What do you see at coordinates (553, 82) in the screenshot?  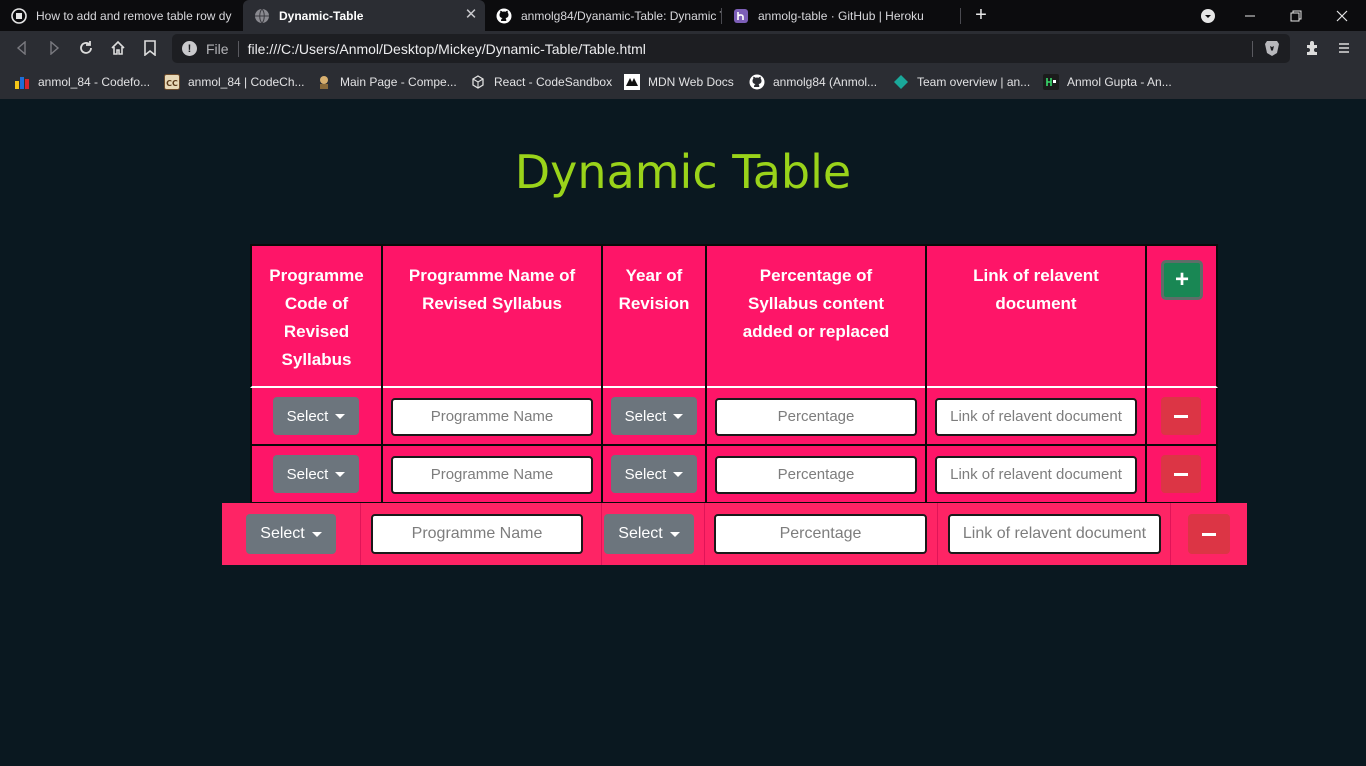 I see `bookmark-label: React - CodeSandbox` at bounding box center [553, 82].